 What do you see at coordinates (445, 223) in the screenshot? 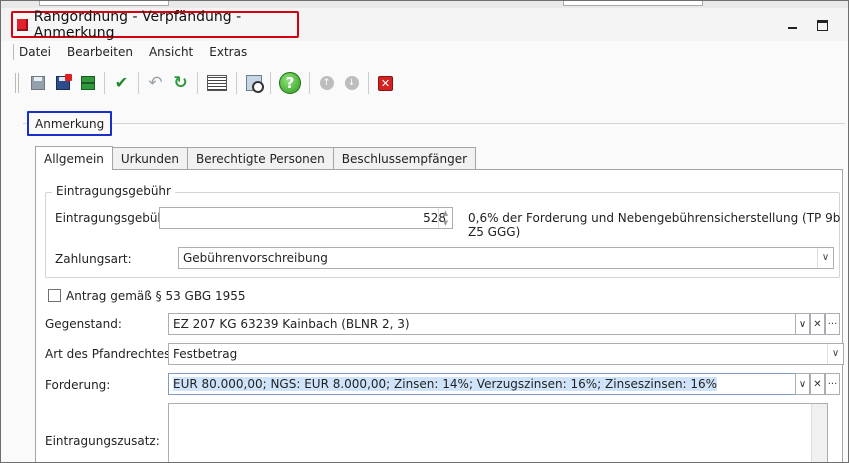
I see `spin-down-icon: ▼` at bounding box center [445, 223].